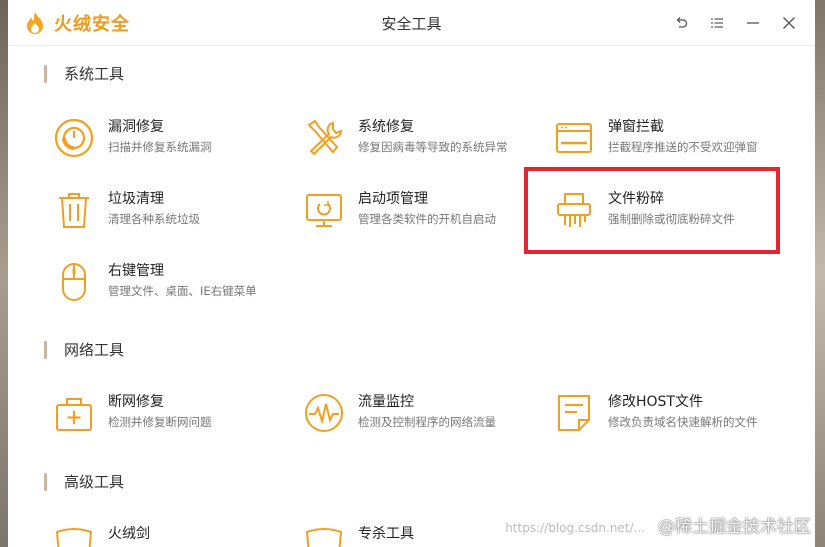 Image resolution: width=825 pixels, height=547 pixels. I want to click on tool-startup-manager: 启动项管理 管理各类软件的开机自启动, so click(422, 210).